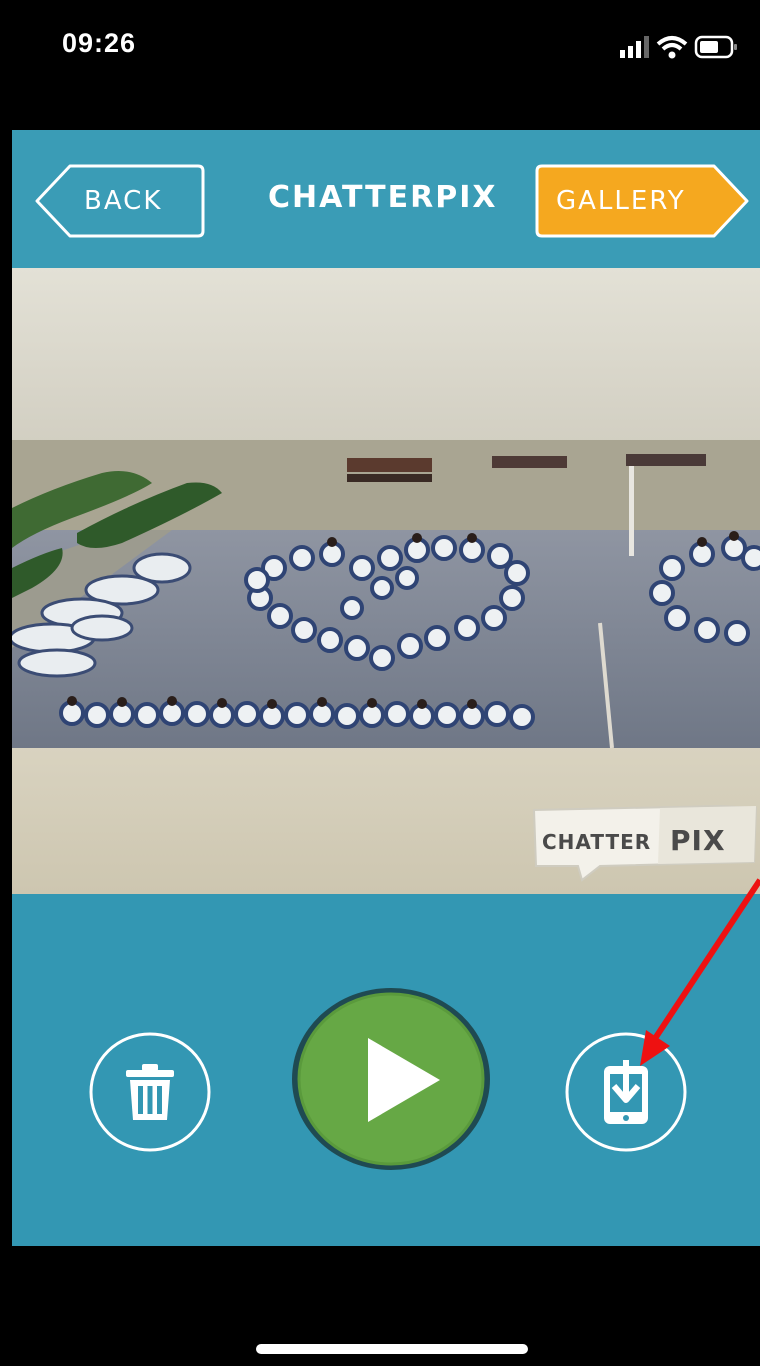 The image size is (760, 1366). Describe the element at coordinates (698, 840) in the screenshot. I see `watermark-text-right: PIX` at that location.